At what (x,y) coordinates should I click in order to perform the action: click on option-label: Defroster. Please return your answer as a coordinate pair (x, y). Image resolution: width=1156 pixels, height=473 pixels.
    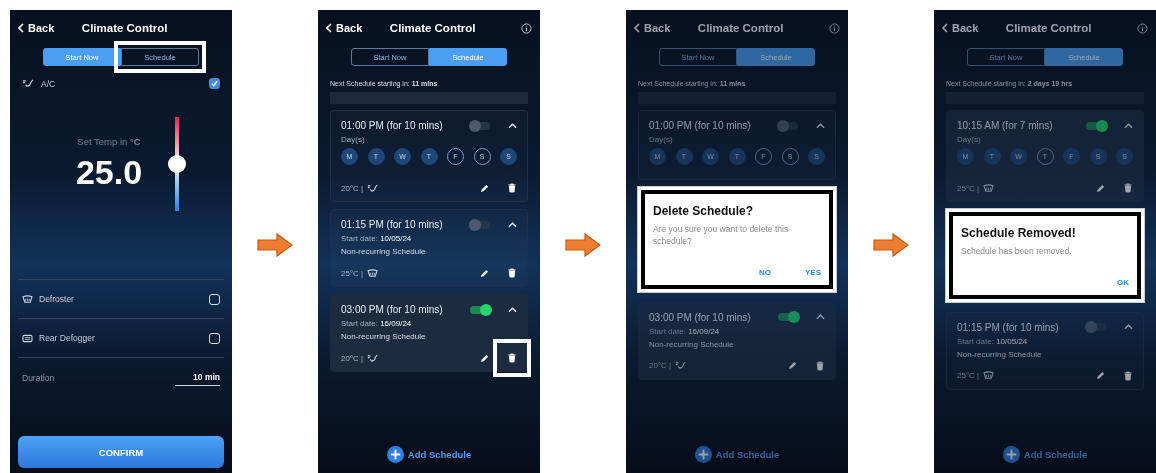
    Looking at the image, I should click on (56, 299).